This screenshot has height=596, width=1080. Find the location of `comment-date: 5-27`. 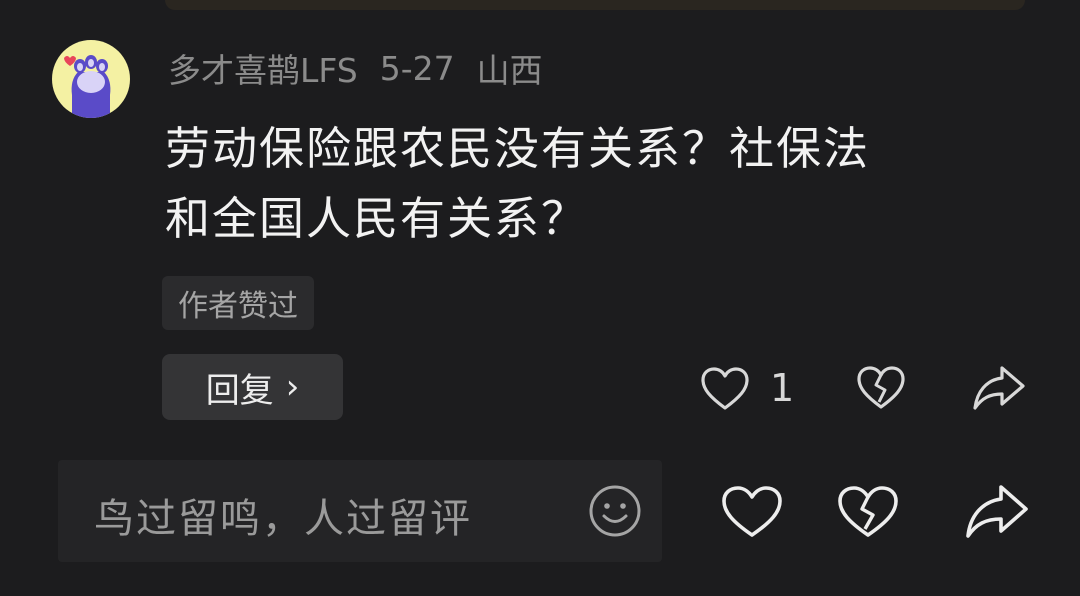

comment-date: 5-27 is located at coordinates (417, 68).